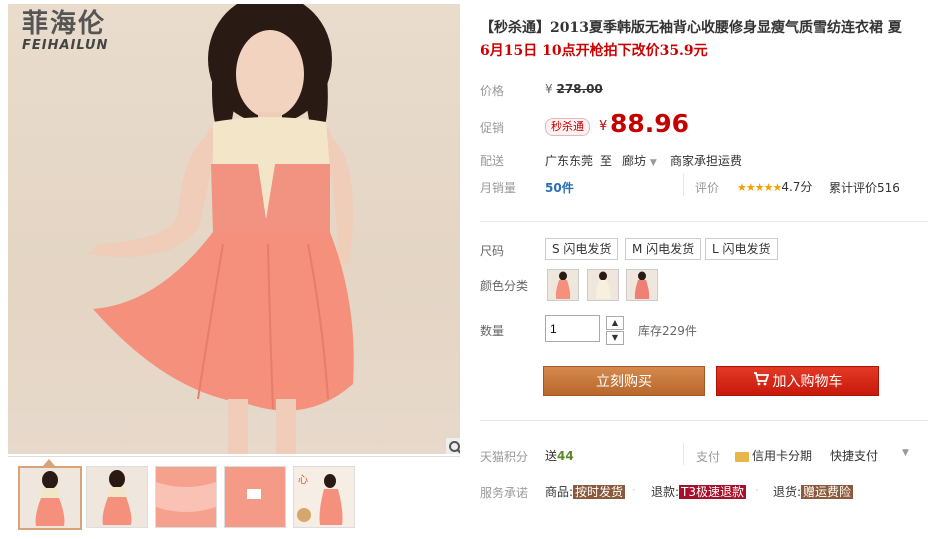  Describe the element at coordinates (615, 323) in the screenshot. I see `quantity-increase-button: ▲` at that location.